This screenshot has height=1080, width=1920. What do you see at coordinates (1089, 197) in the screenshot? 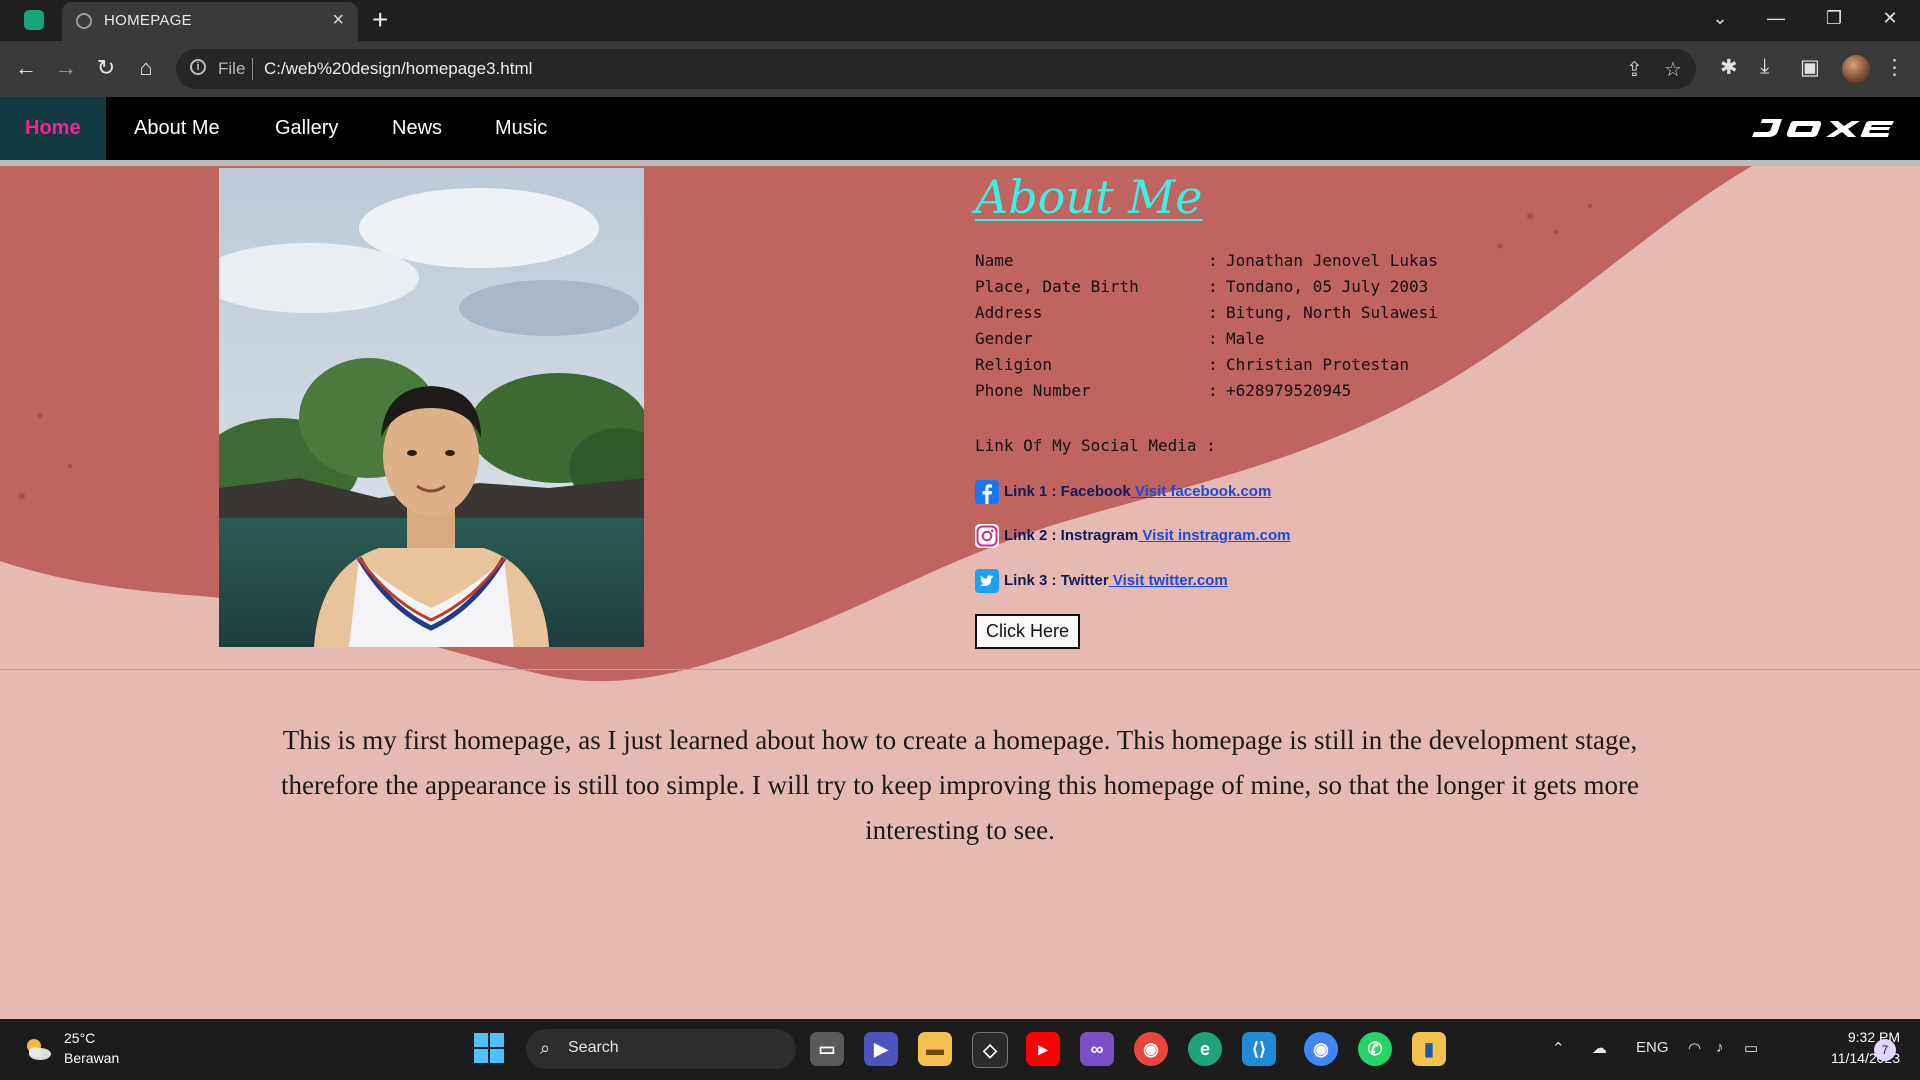
I see `about-title: About Me` at bounding box center [1089, 197].